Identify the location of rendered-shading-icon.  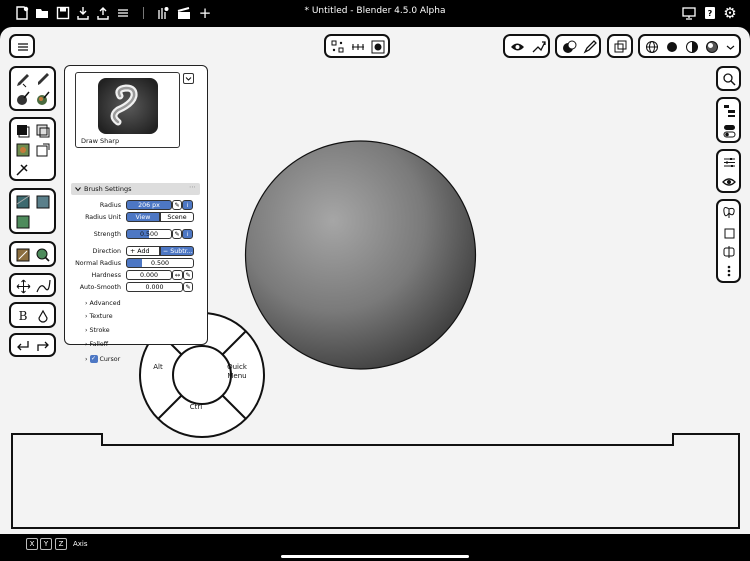
(712, 47).